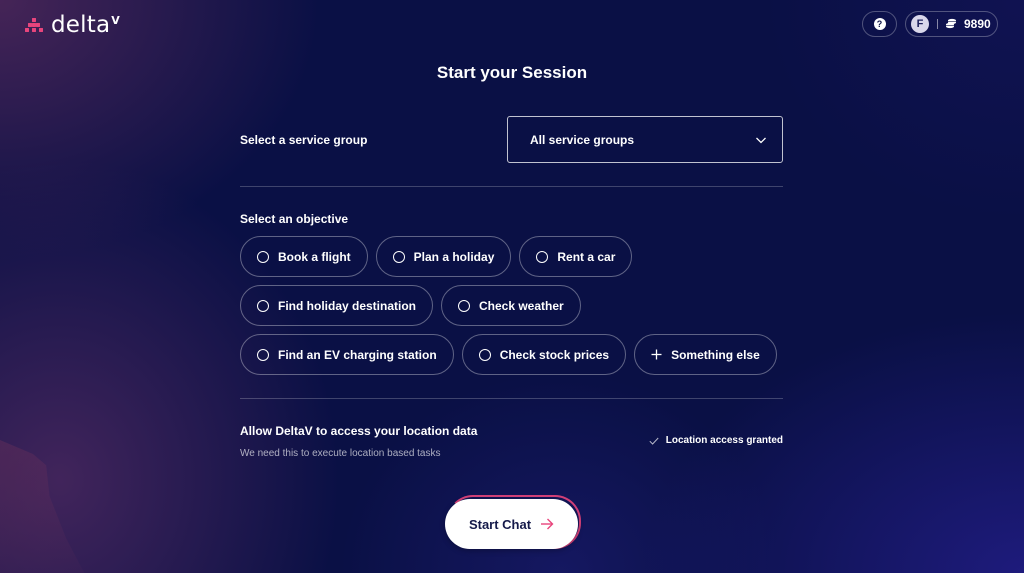  I want to click on chevron-down-icon, so click(761, 140).